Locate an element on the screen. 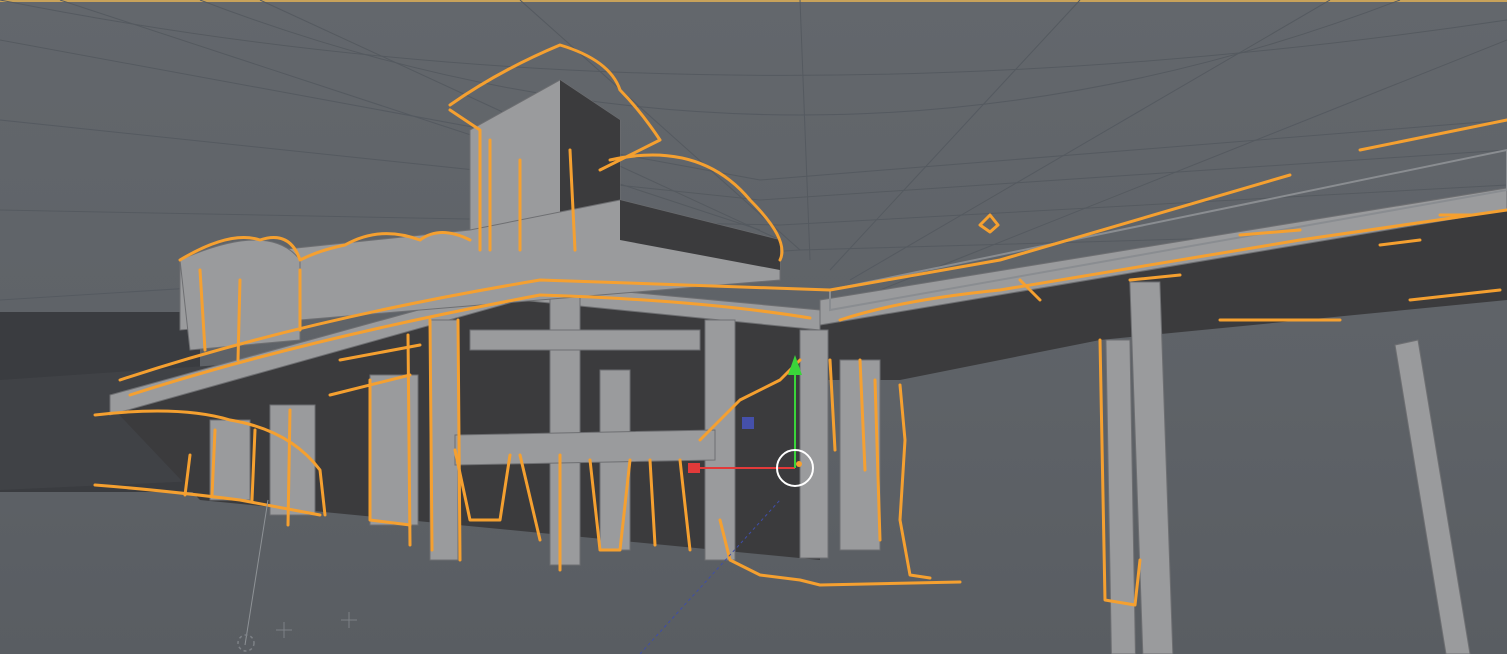 The width and height of the screenshot is (1507, 654). x-axis-arrow is located at coordinates (694, 468).